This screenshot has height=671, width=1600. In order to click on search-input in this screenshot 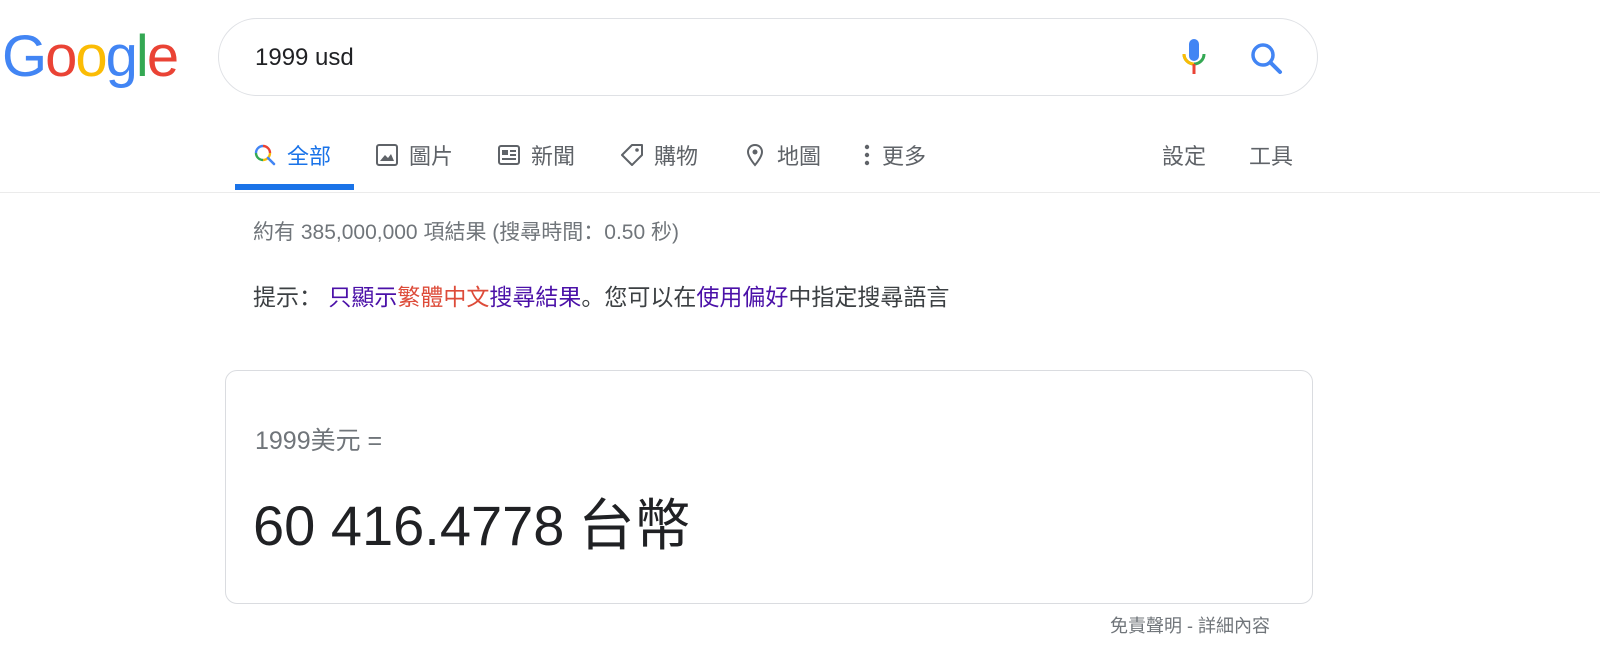, I will do `click(685, 58)`.